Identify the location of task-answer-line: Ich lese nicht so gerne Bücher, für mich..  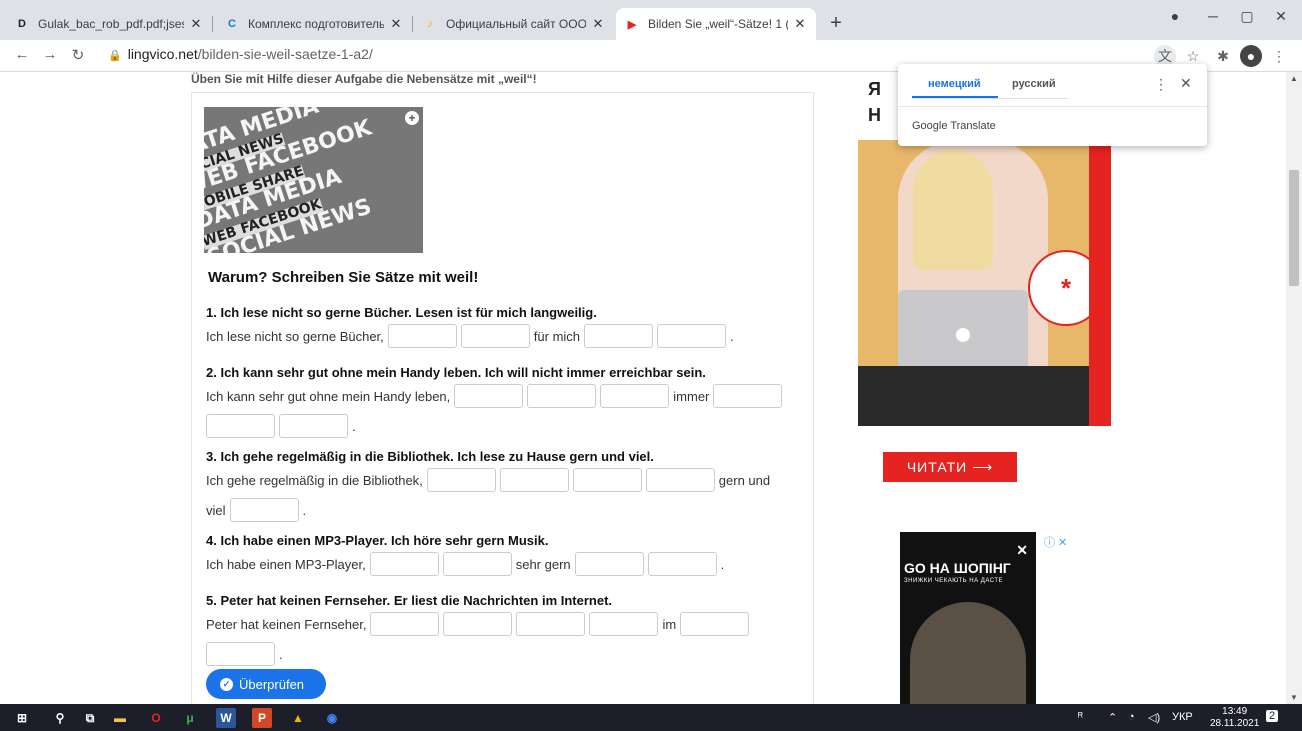
(501, 336).